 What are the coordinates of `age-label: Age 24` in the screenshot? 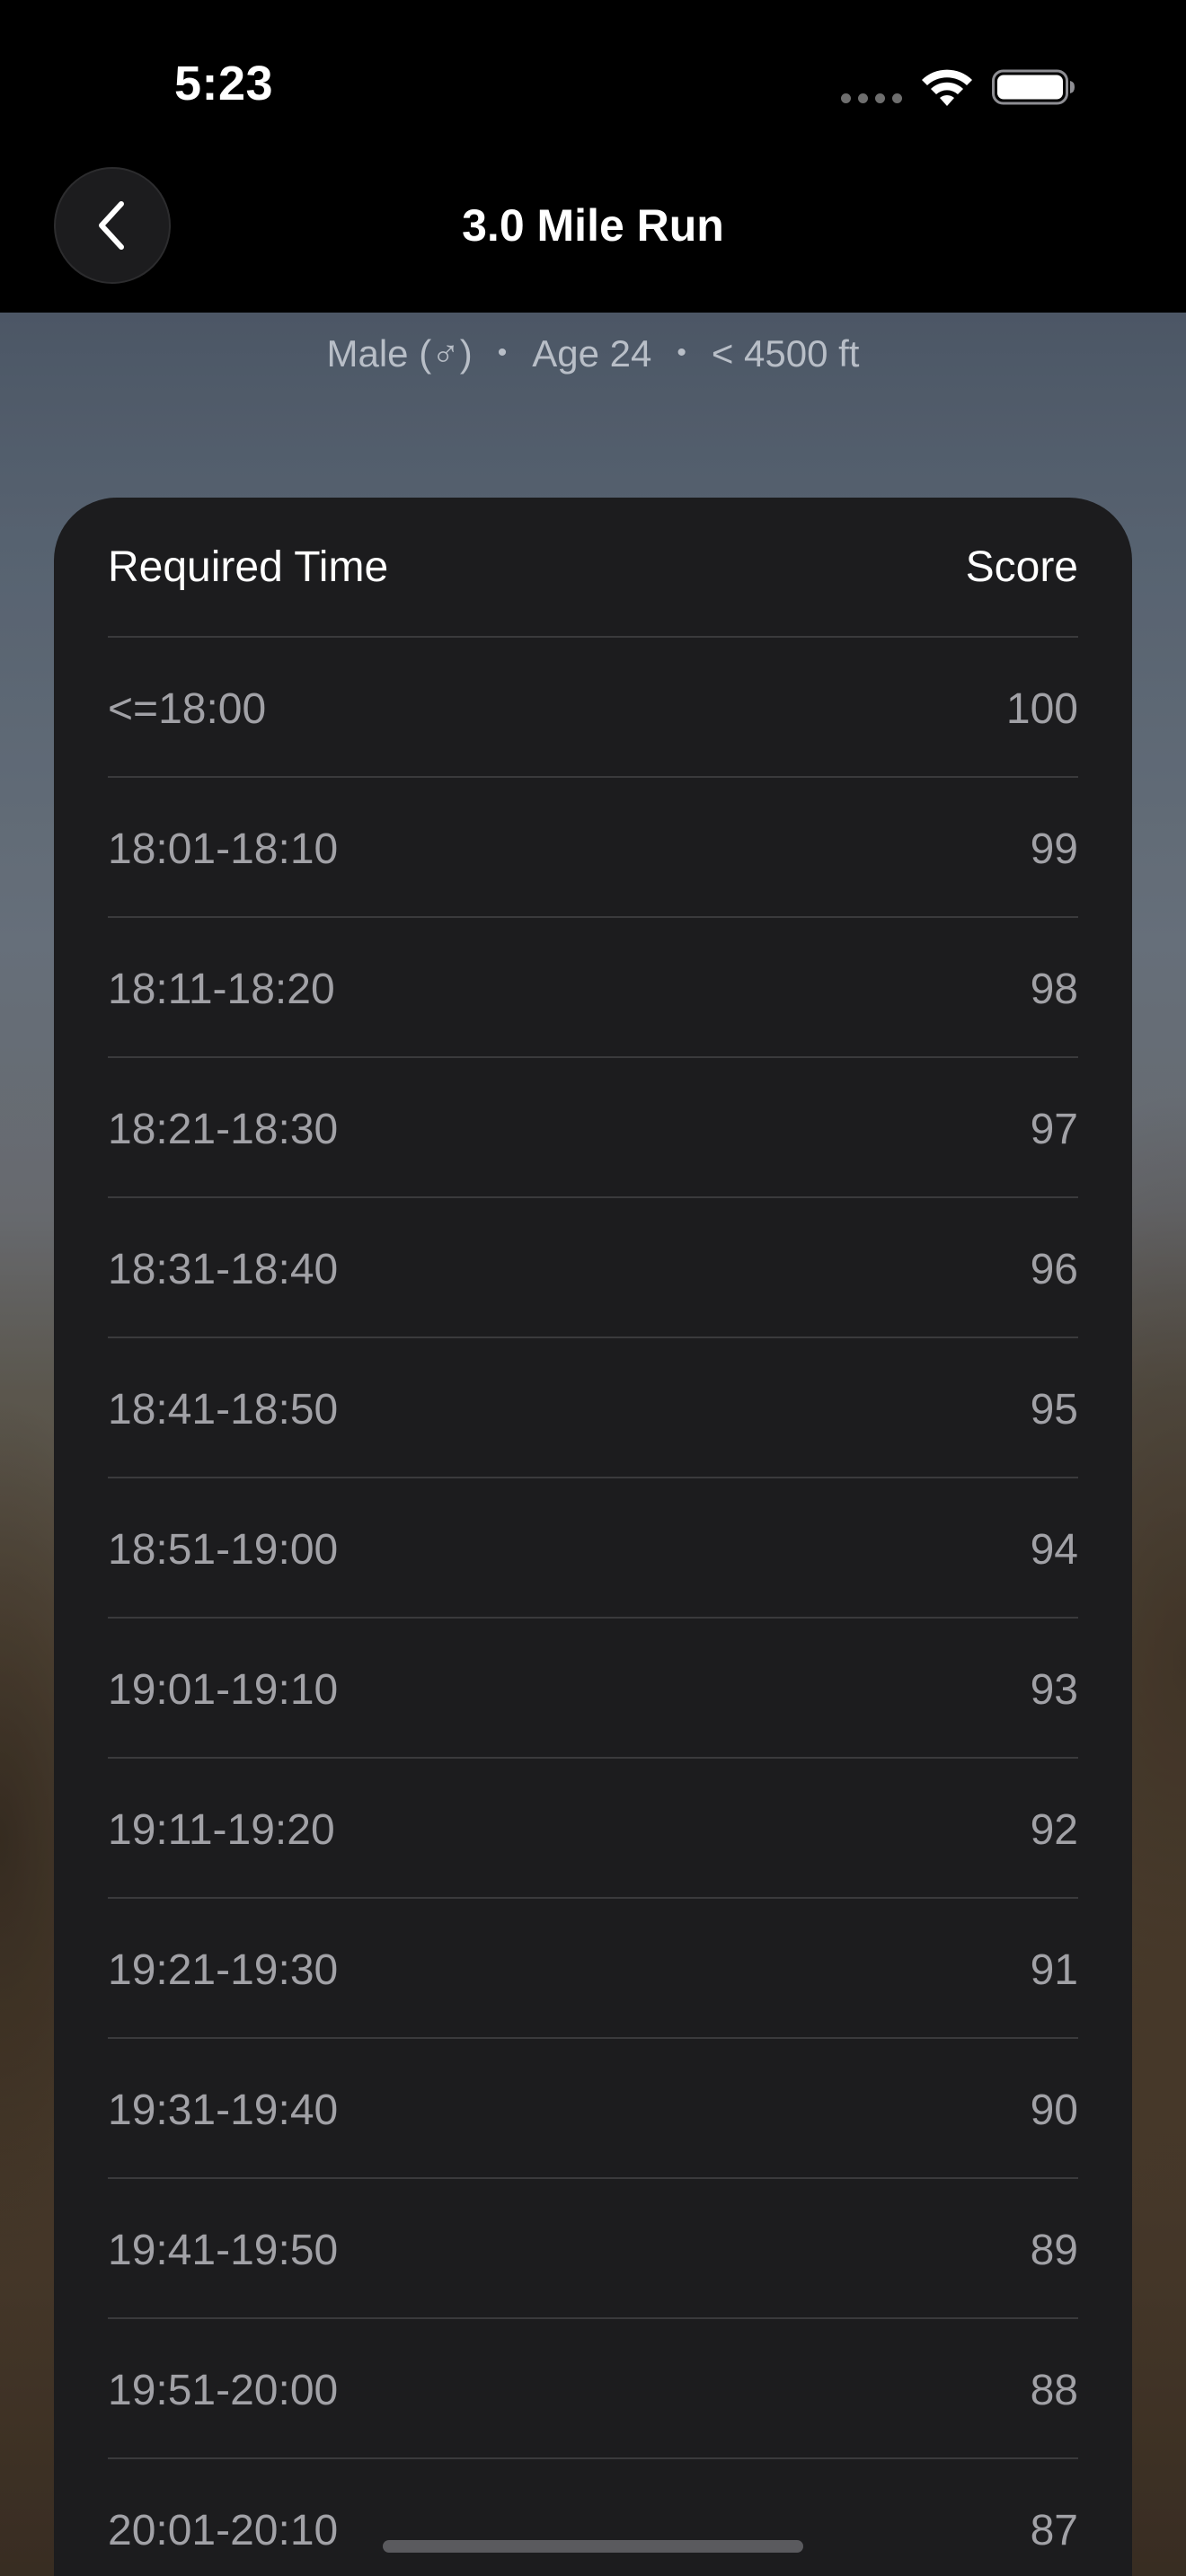 It's located at (592, 353).